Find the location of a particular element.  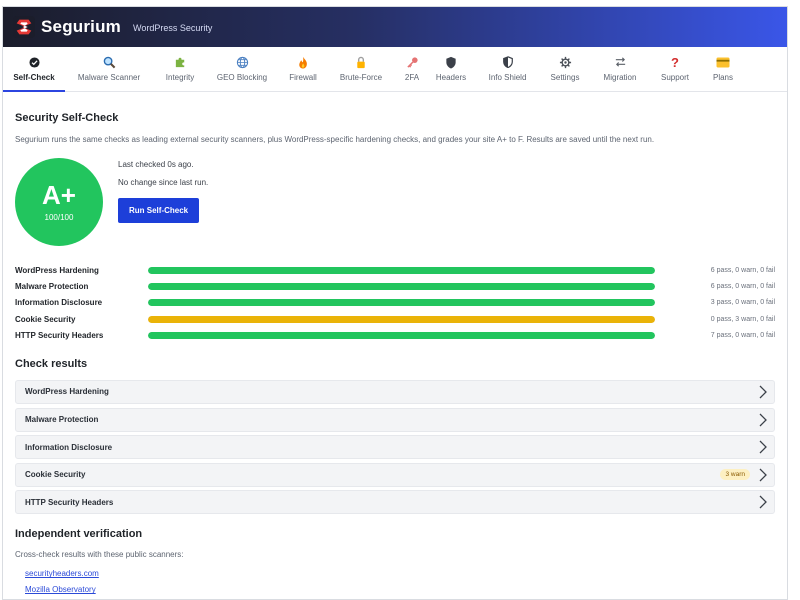

verification-title: Independent verification is located at coordinates (79, 534).